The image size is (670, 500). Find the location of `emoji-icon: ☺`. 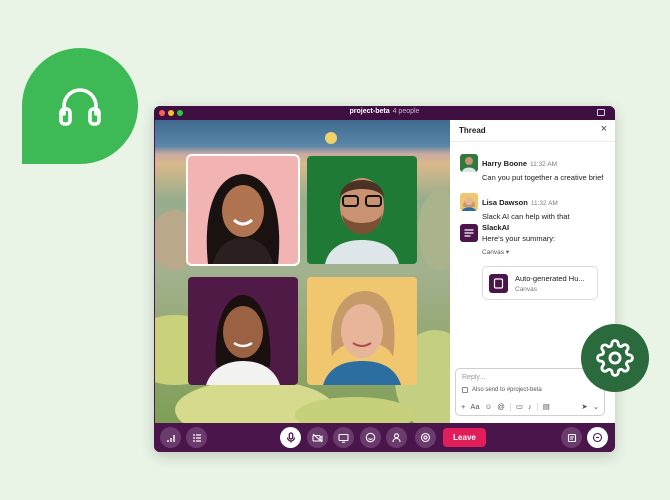

emoji-icon: ☺ is located at coordinates (489, 406).